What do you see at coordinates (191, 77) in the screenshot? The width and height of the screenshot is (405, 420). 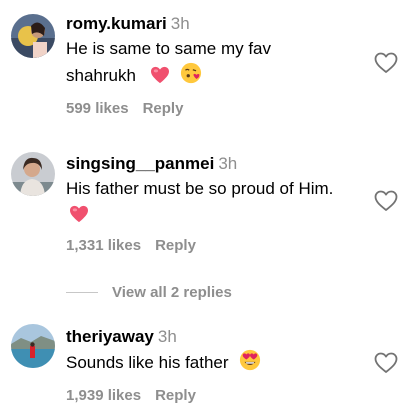 I see `face-blowing-kiss-emoji` at bounding box center [191, 77].